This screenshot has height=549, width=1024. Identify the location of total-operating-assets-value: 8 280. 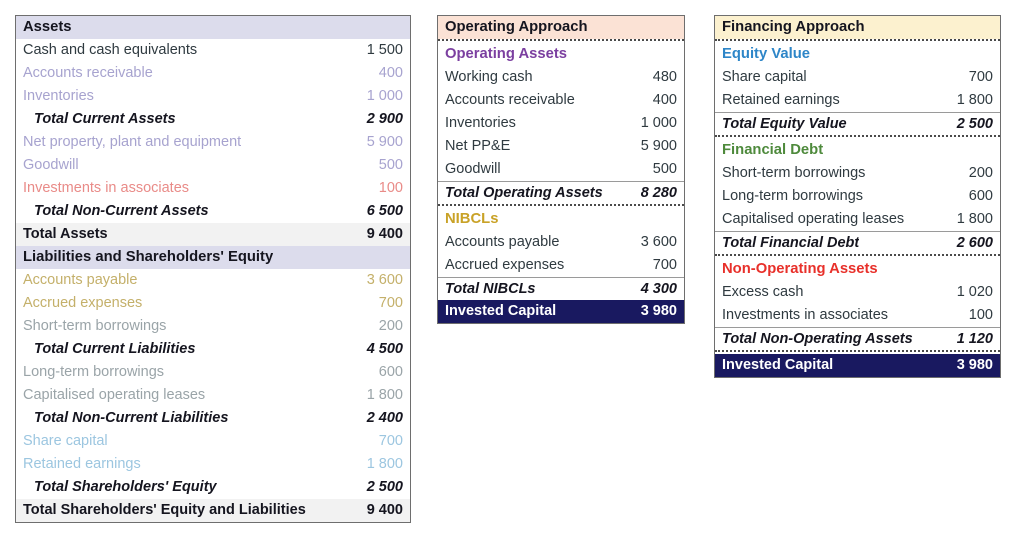
(658, 192).